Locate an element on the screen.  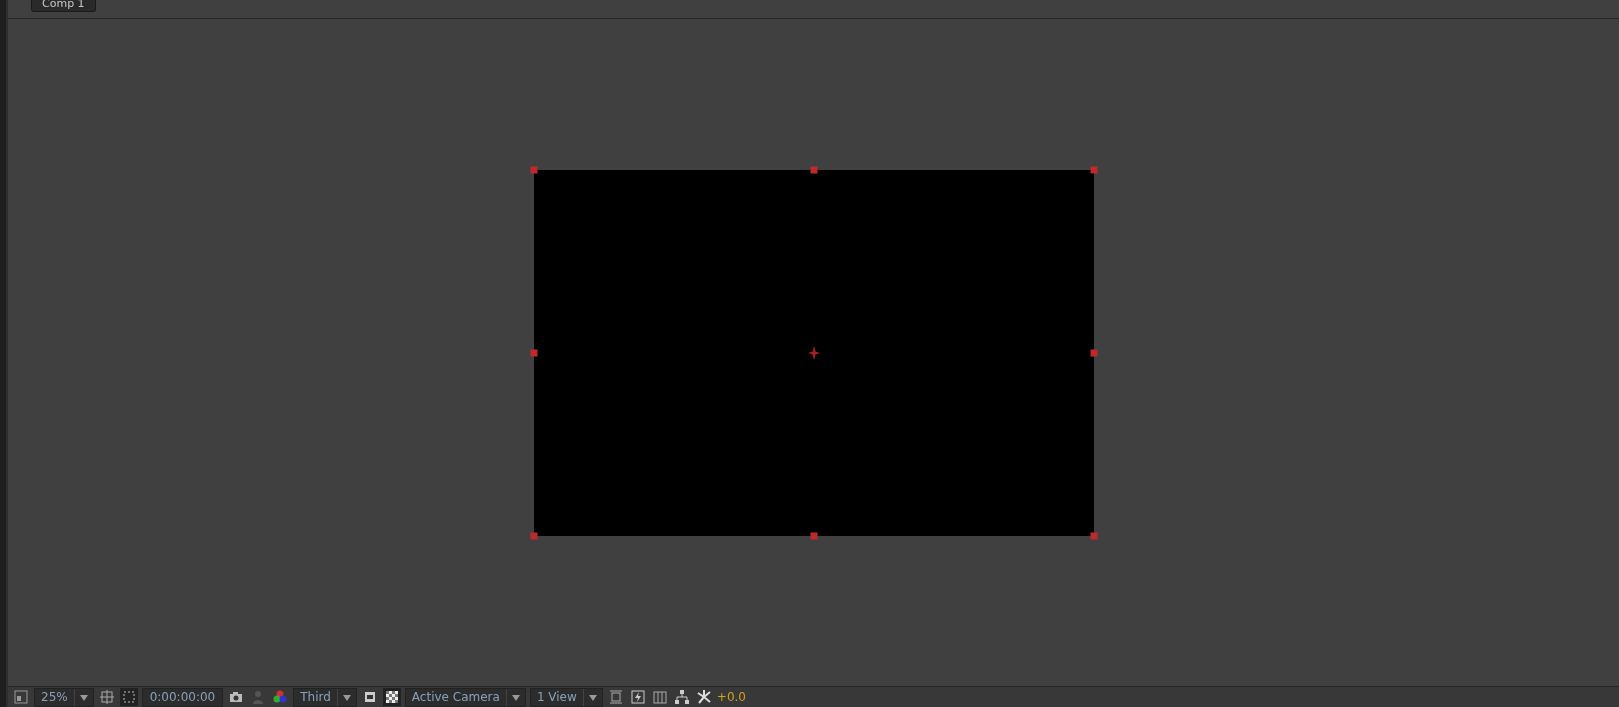
exposure-value: +0.0 is located at coordinates (731, 697).